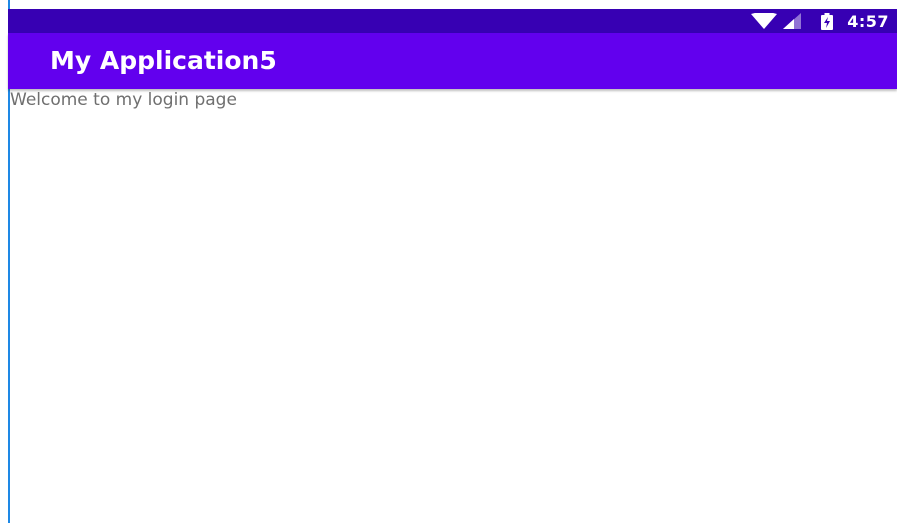  Describe the element at coordinates (123, 100) in the screenshot. I see `welcome-text: Welcome to my login page` at that location.